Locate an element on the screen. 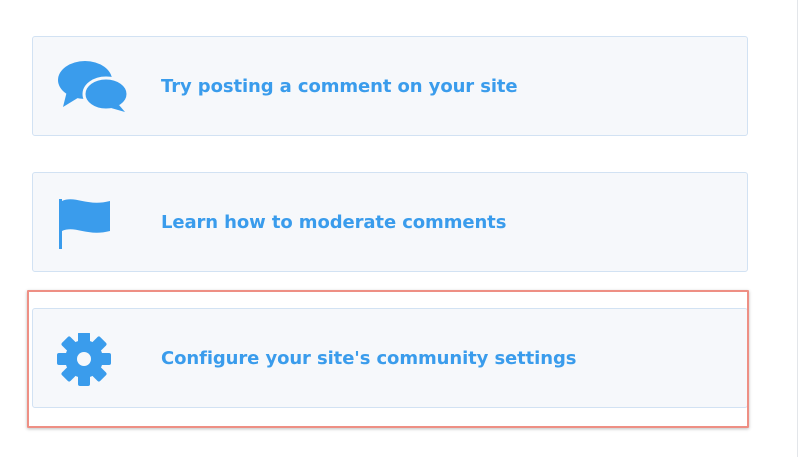  gear-icon is located at coordinates (93, 360).